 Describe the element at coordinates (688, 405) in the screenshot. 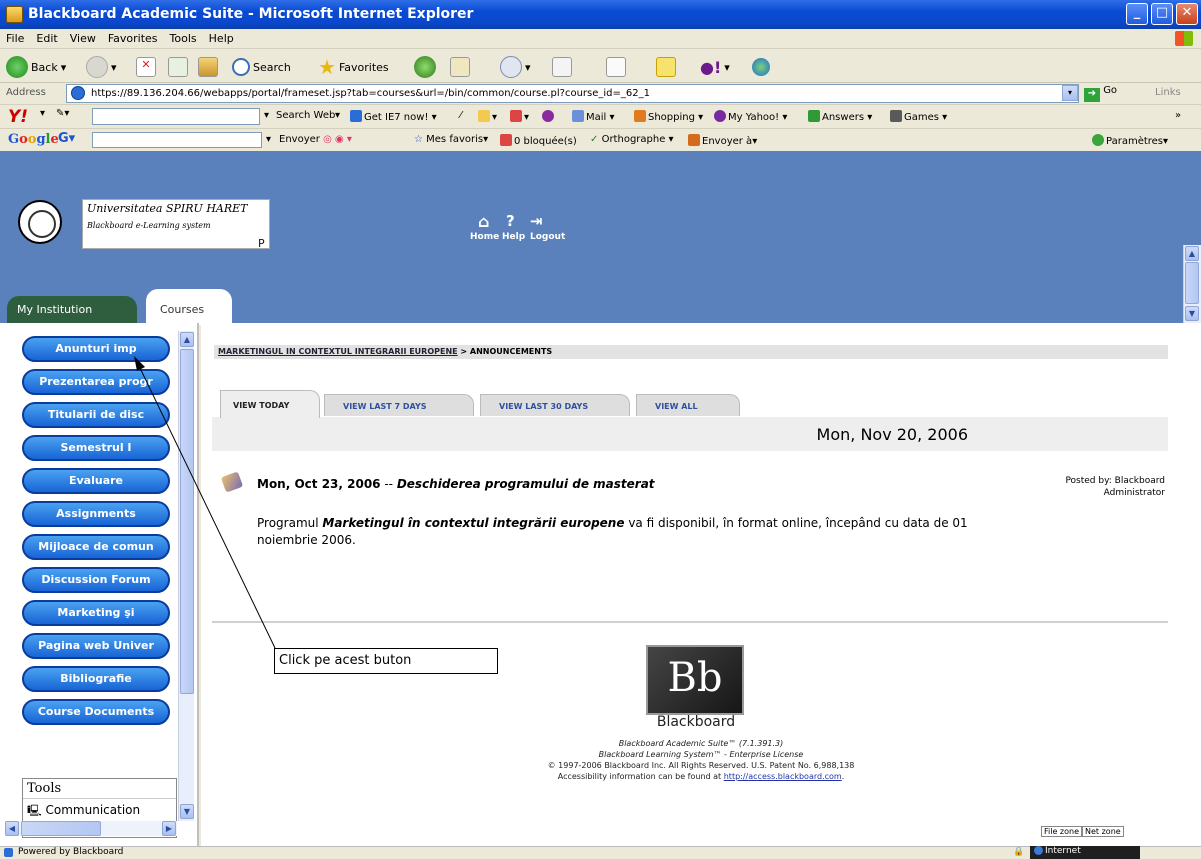

I see `tab-view-all: VIEW ALL` at that location.